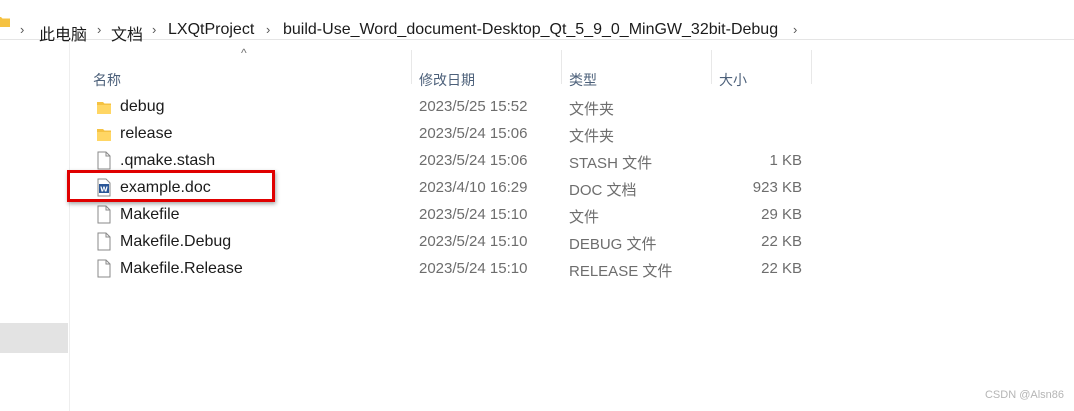  I want to click on file-date: 2023/4/10 16:29, so click(473, 187).